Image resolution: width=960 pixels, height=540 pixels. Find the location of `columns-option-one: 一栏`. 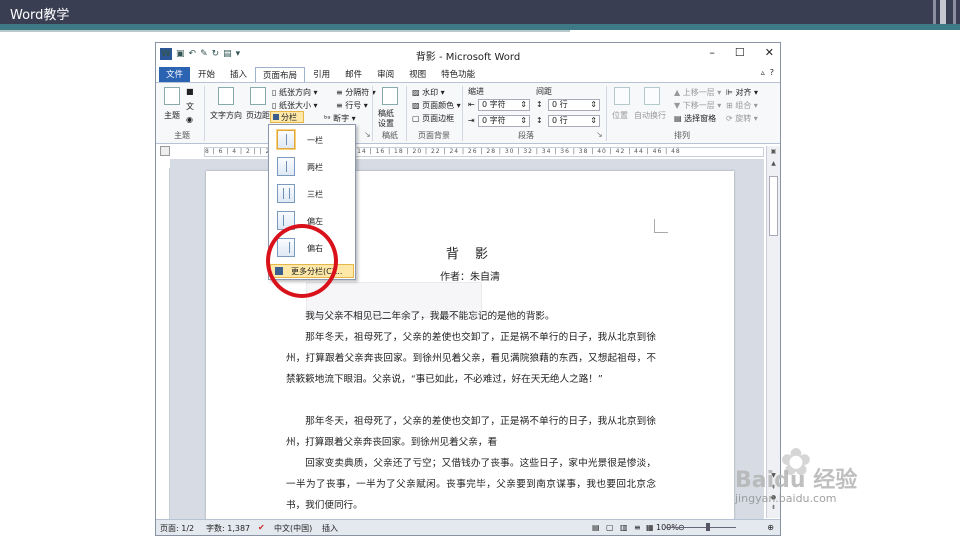

columns-option-one: 一栏 is located at coordinates (313, 140).